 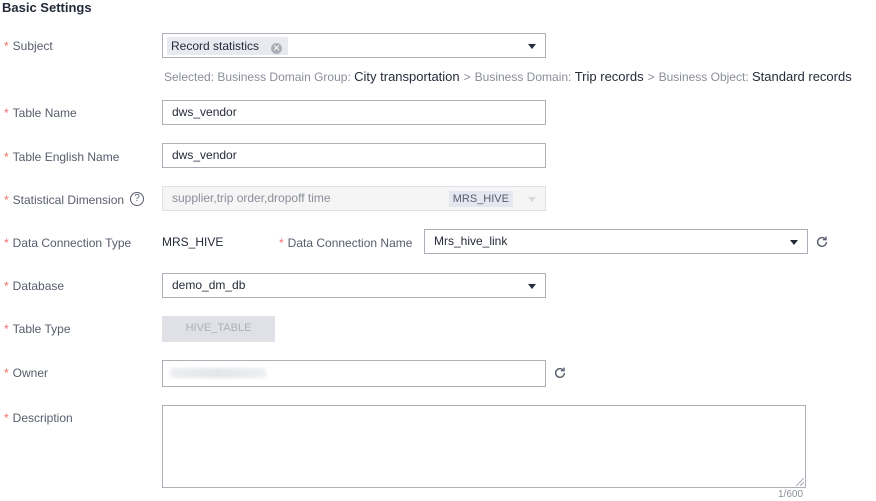 What do you see at coordinates (218, 373) in the screenshot?
I see `owner-redacted-value` at bounding box center [218, 373].